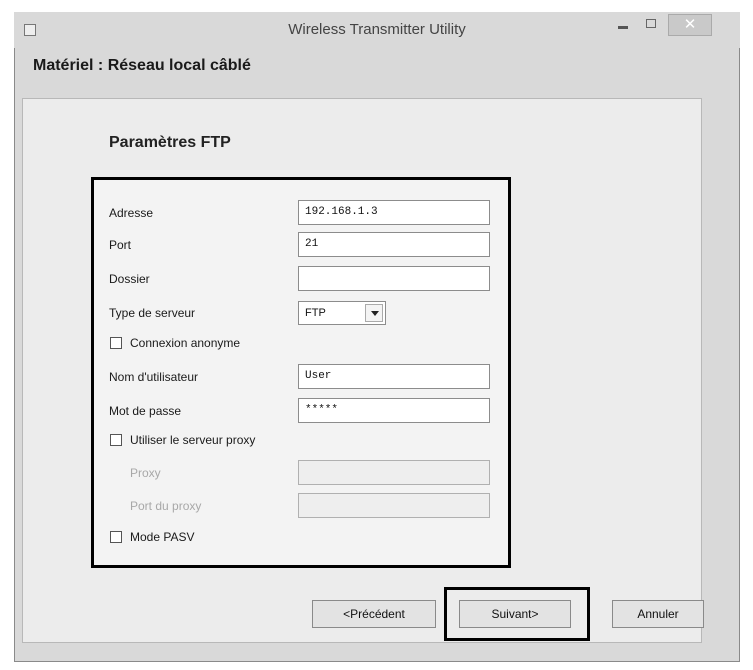 The width and height of the screenshot is (753, 670). What do you see at coordinates (394, 505) in the screenshot?
I see `proxy-port-input` at bounding box center [394, 505].